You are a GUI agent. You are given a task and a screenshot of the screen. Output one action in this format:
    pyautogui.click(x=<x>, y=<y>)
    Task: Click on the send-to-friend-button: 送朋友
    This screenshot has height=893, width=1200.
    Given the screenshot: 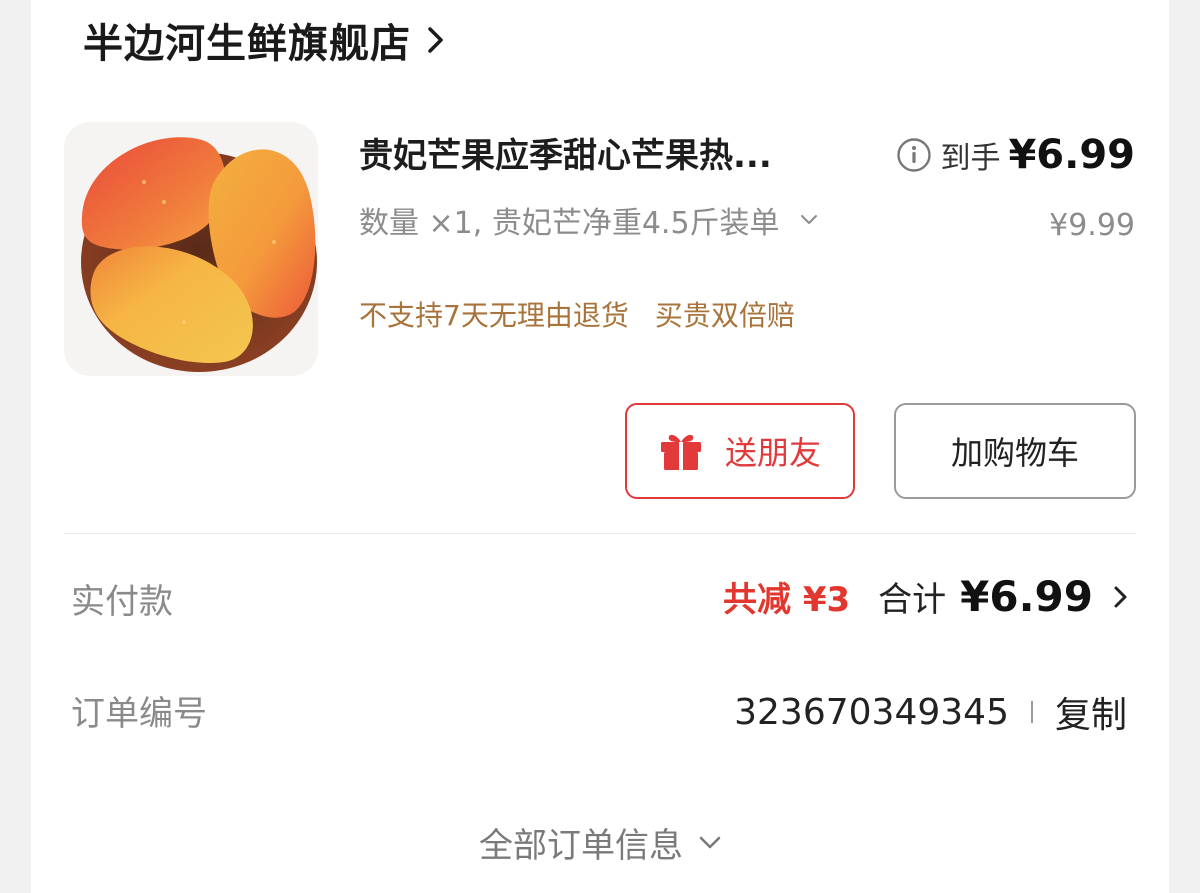 What is the action you would take?
    pyautogui.click(x=740, y=451)
    